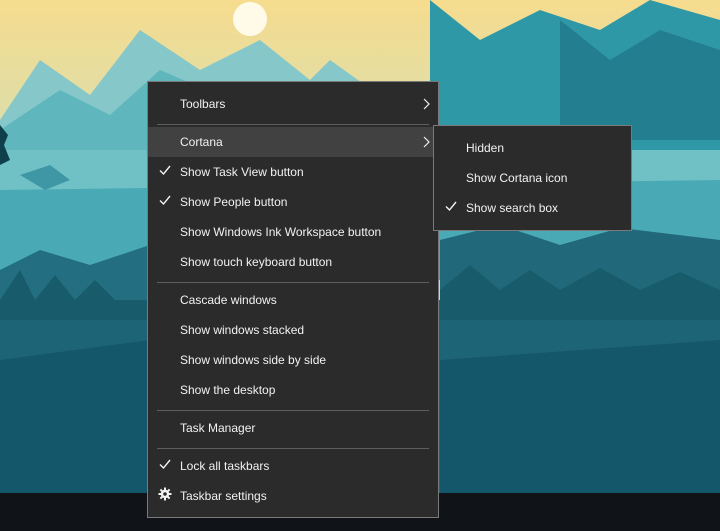 Image resolution: width=720 pixels, height=531 pixels. Describe the element at coordinates (228, 390) in the screenshot. I see `menu-item-label: Show the desktop` at that location.